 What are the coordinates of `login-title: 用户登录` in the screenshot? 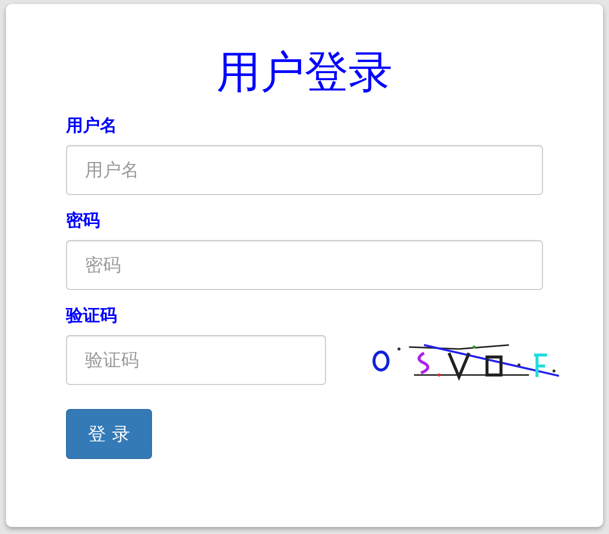 It's located at (305, 73).